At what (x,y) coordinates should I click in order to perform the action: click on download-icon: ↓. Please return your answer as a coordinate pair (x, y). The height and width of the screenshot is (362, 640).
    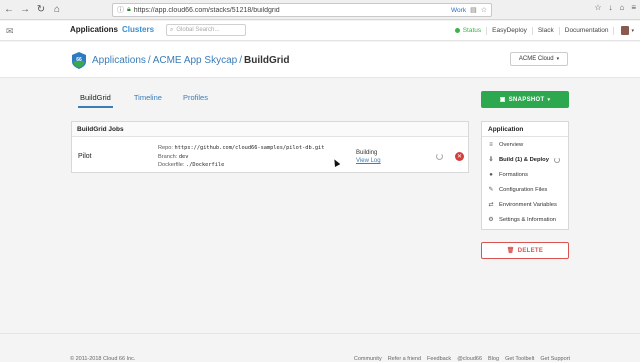
    Looking at the image, I should click on (610, 7).